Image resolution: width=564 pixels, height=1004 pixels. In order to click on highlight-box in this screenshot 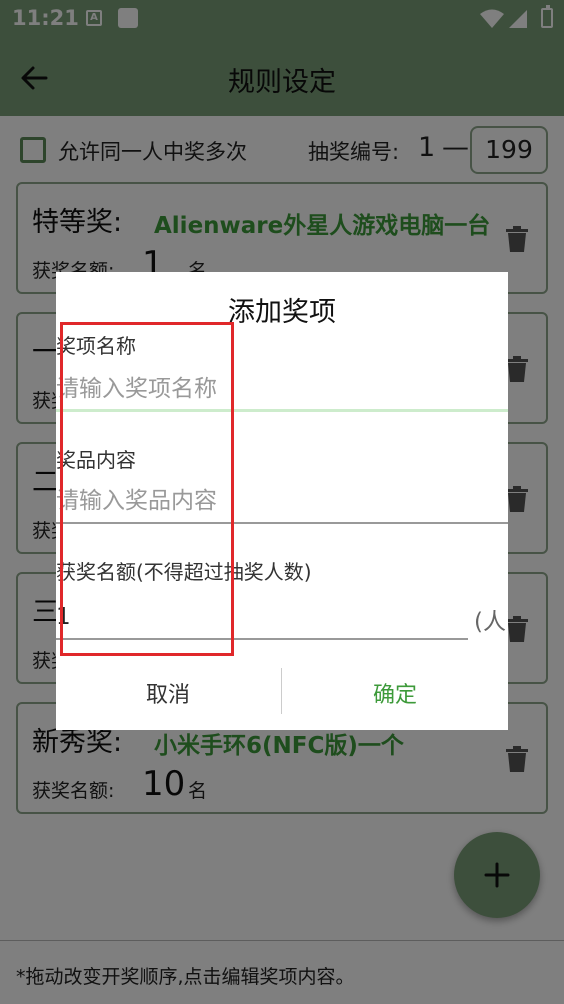, I will do `click(147, 489)`.